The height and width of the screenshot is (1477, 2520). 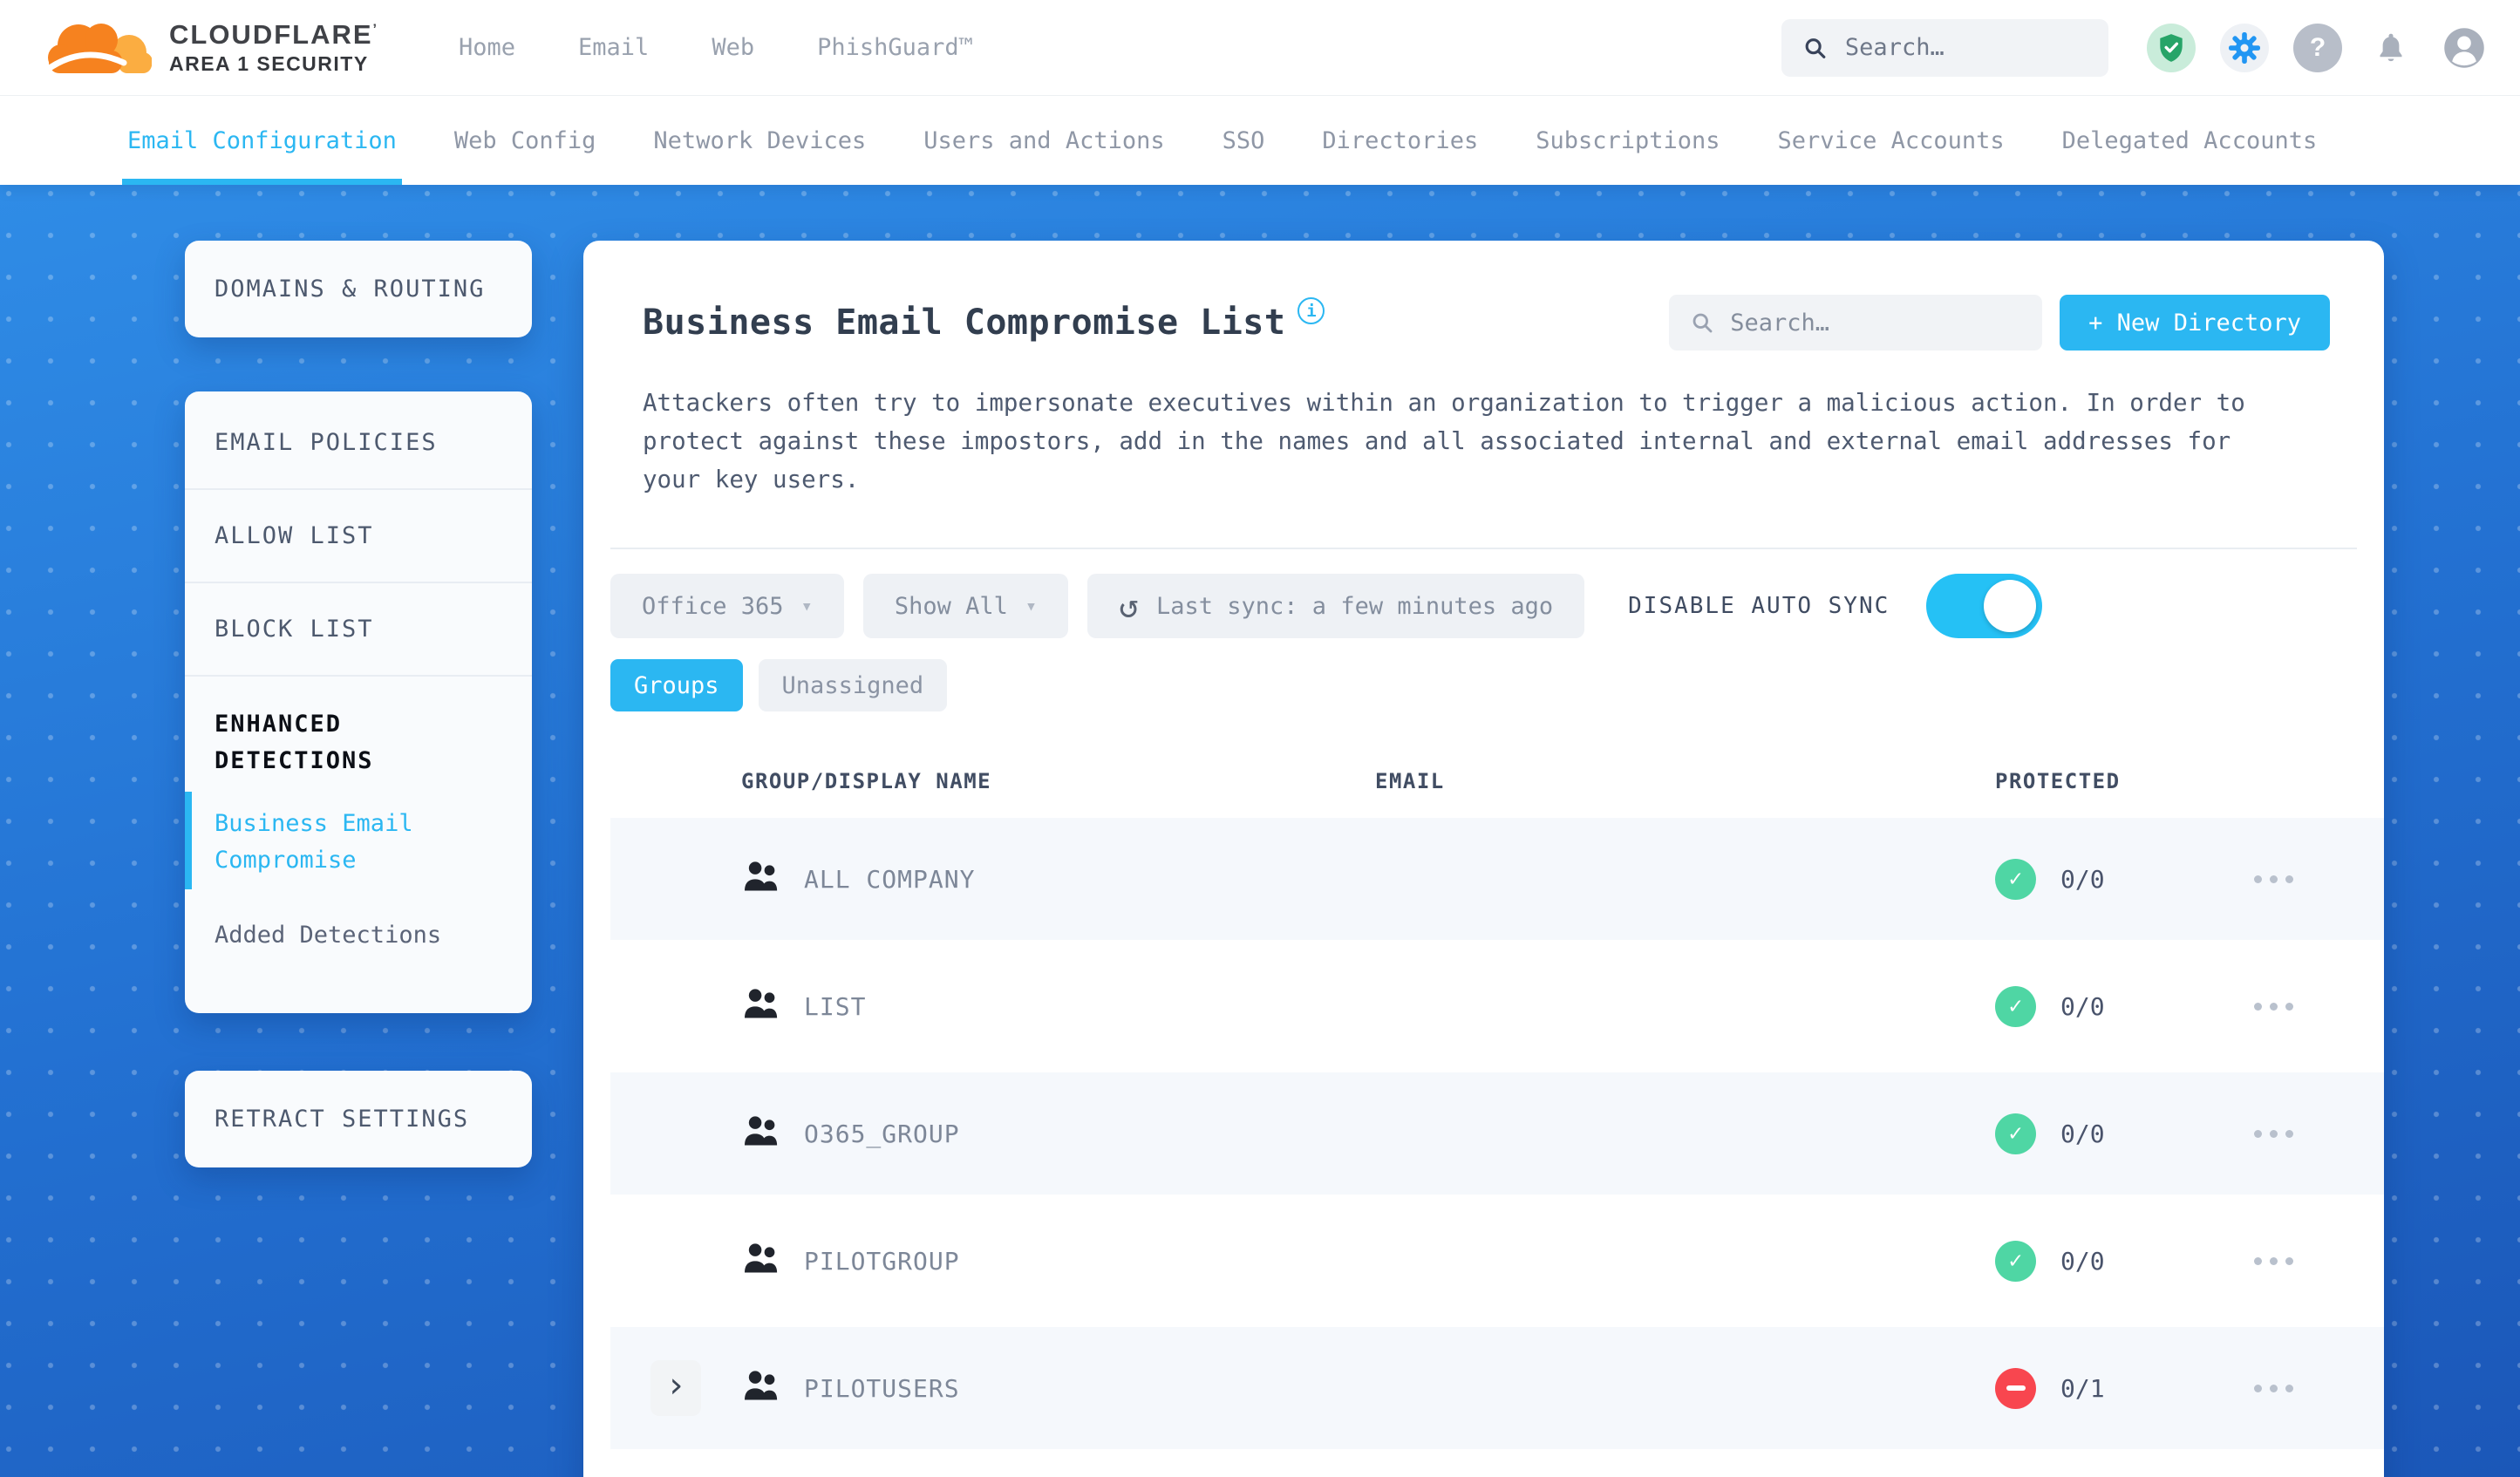 What do you see at coordinates (613, 47) in the screenshot?
I see `nav-email: Email` at bounding box center [613, 47].